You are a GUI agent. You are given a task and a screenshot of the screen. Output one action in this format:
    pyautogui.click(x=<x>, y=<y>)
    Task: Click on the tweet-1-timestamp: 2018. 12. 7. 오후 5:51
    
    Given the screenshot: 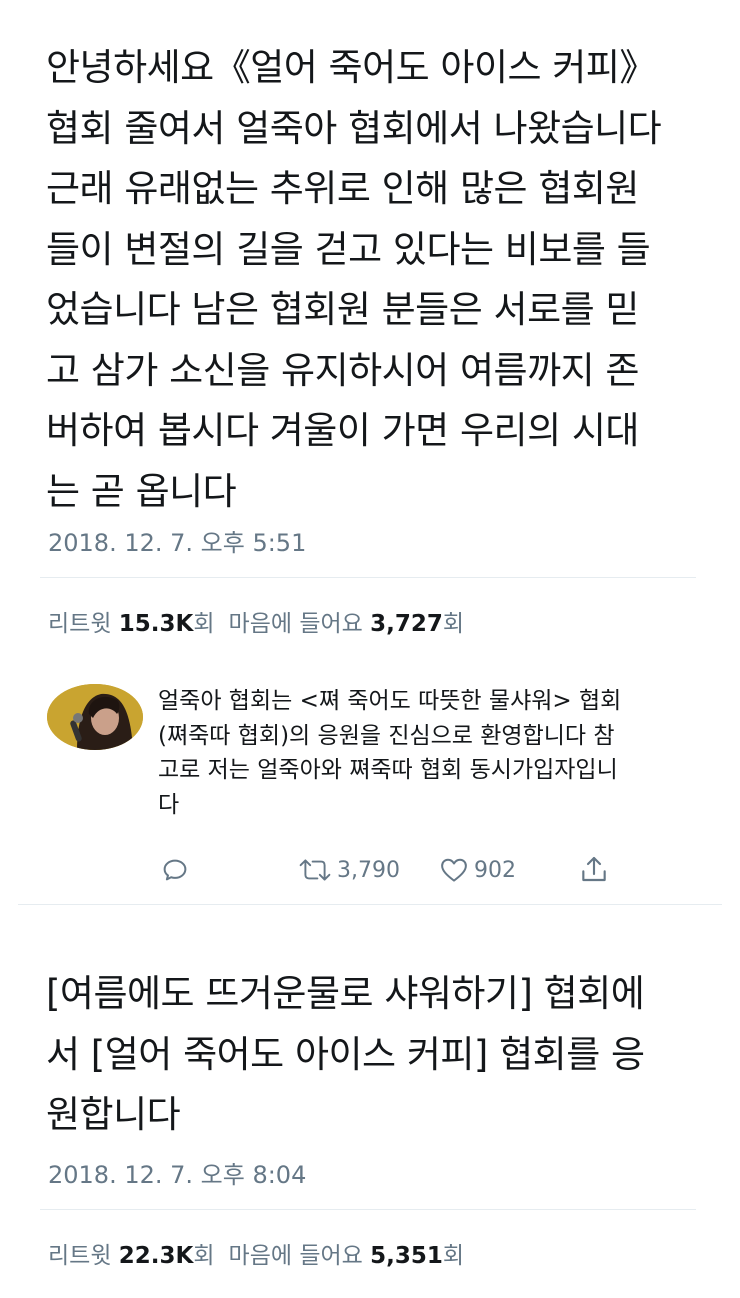 What is the action you would take?
    pyautogui.click(x=177, y=540)
    